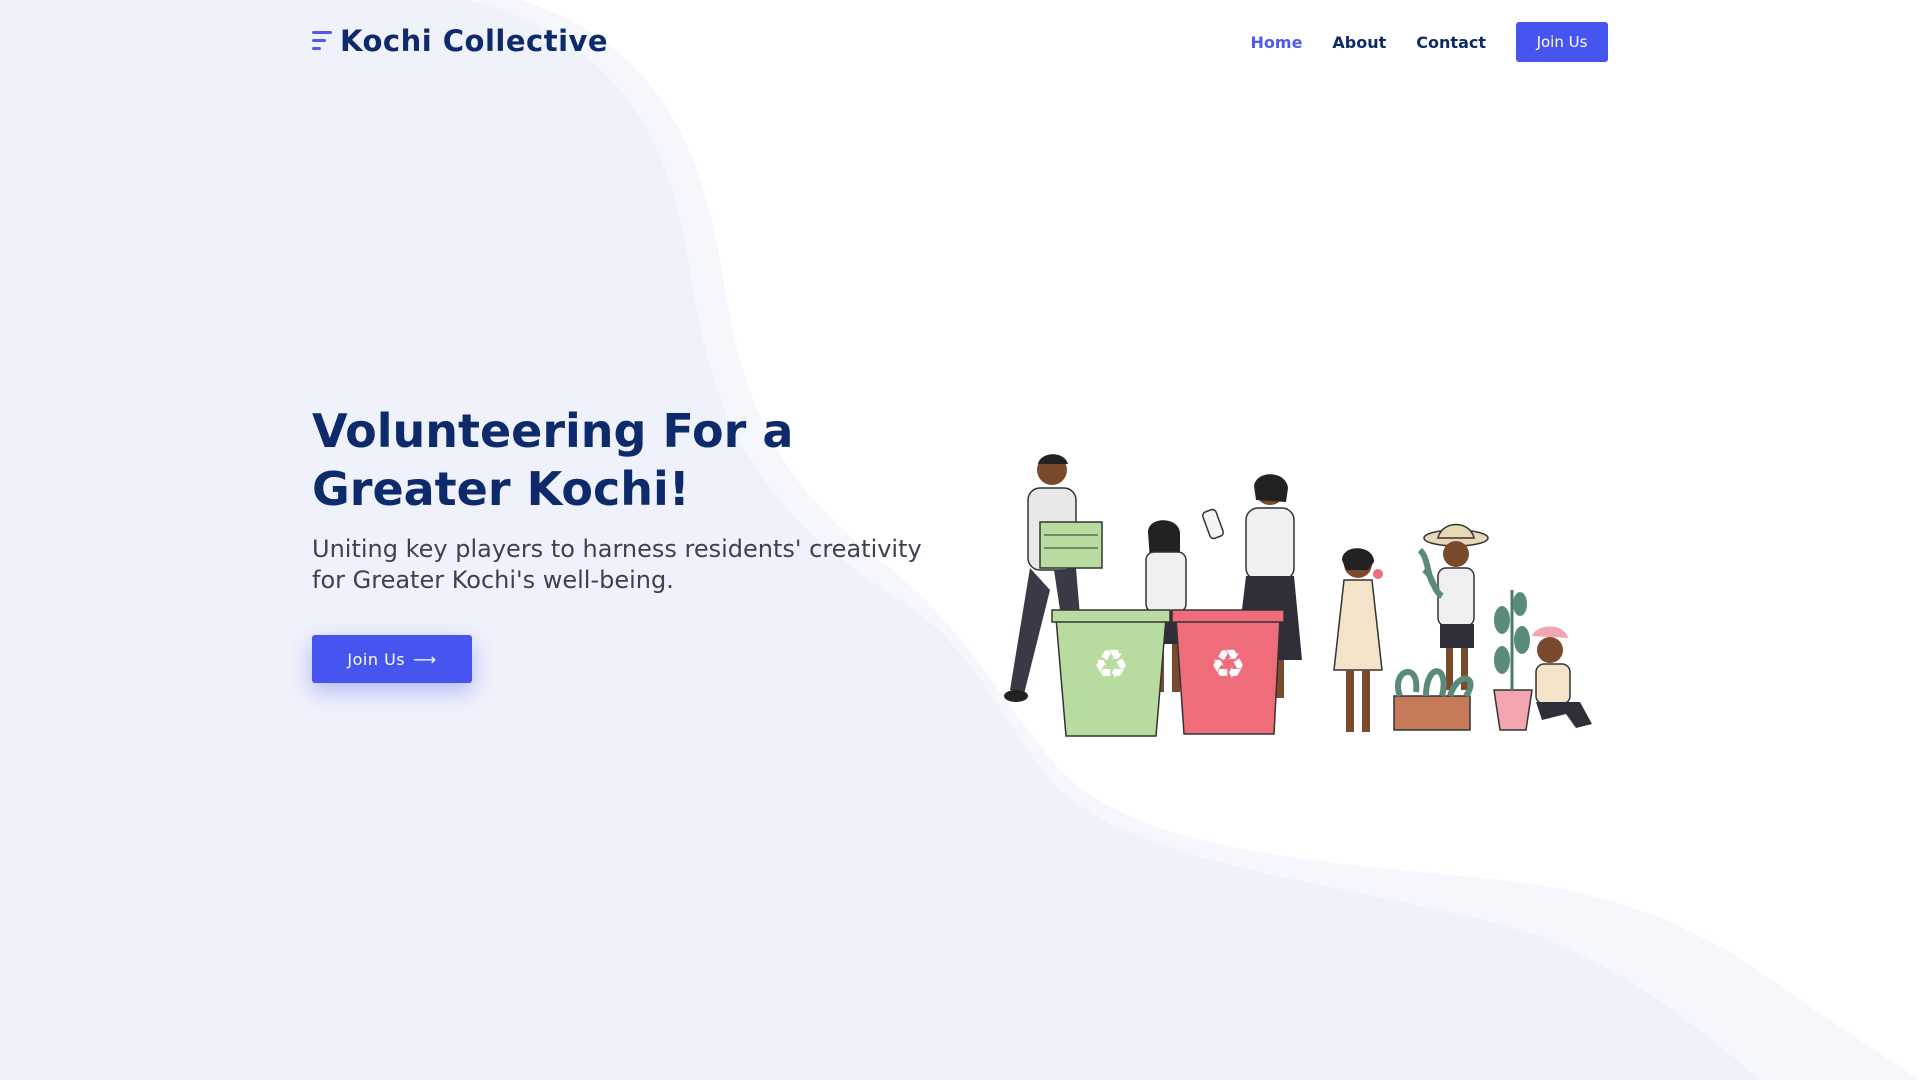 This screenshot has width=1920, height=1080. Describe the element at coordinates (1359, 42) in the screenshot. I see `nav-about-link: About` at that location.